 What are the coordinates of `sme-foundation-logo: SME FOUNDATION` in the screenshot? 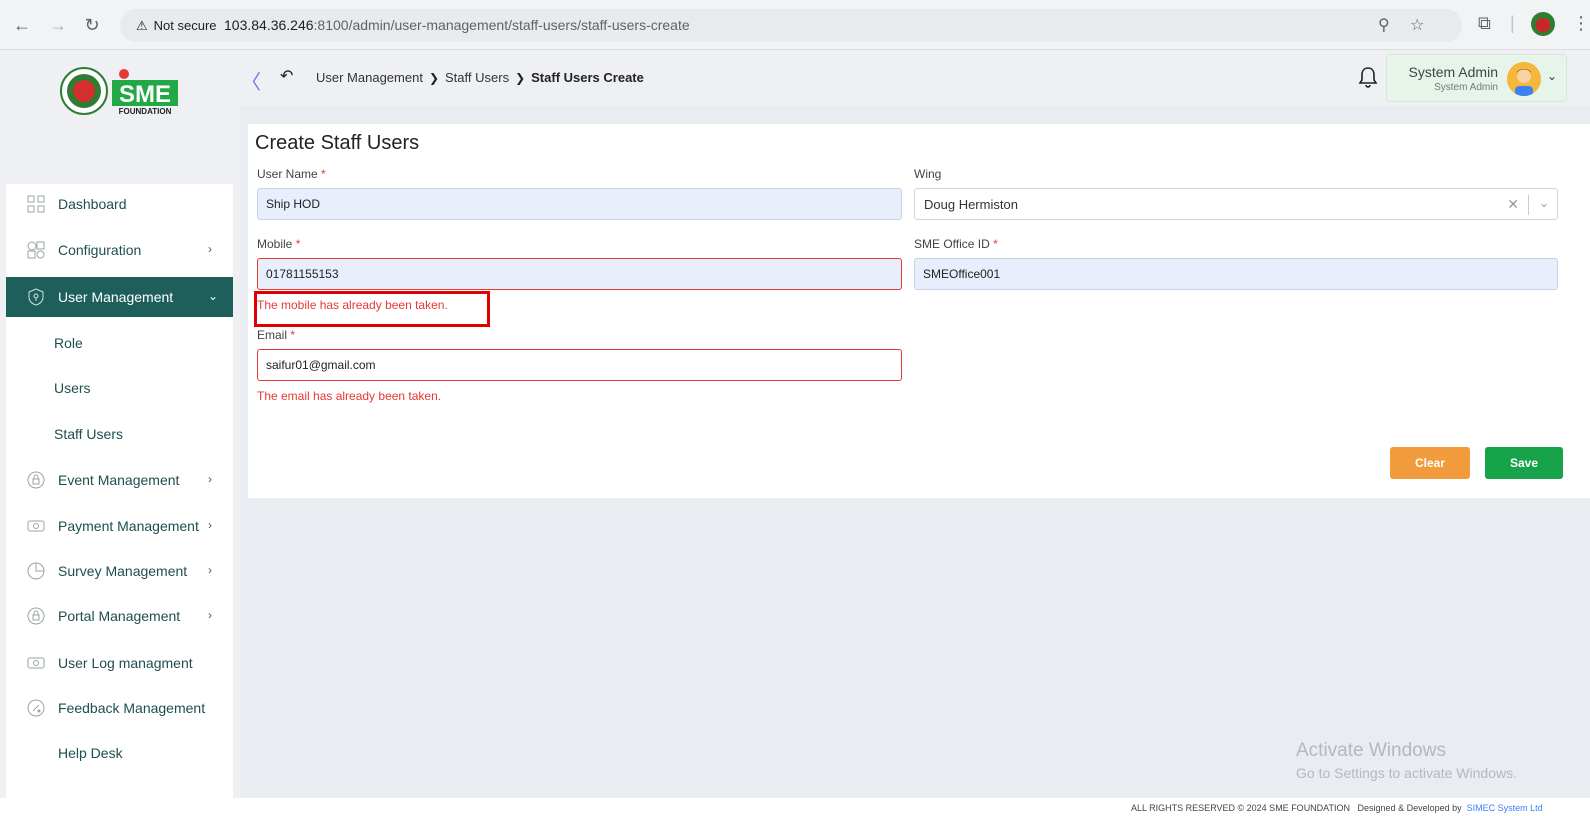 It's located at (119, 91).